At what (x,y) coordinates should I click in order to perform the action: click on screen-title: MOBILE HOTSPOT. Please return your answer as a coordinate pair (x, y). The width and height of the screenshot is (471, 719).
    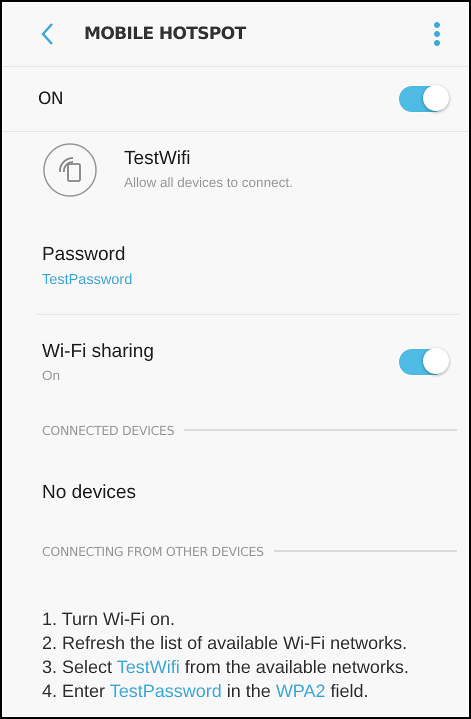
    Looking at the image, I should click on (166, 34).